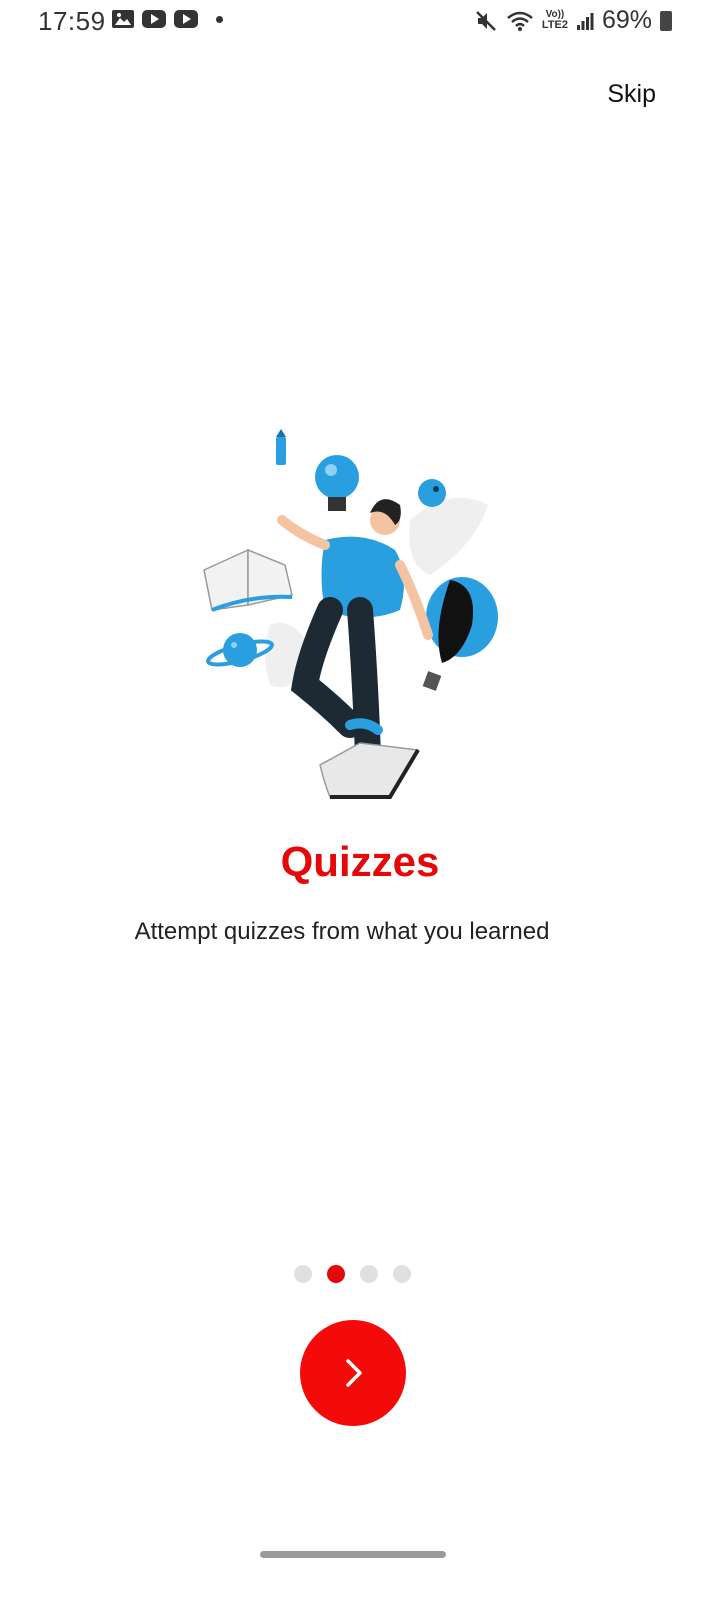 This screenshot has height=1600, width=720. I want to click on signal-icon, so click(585, 21).